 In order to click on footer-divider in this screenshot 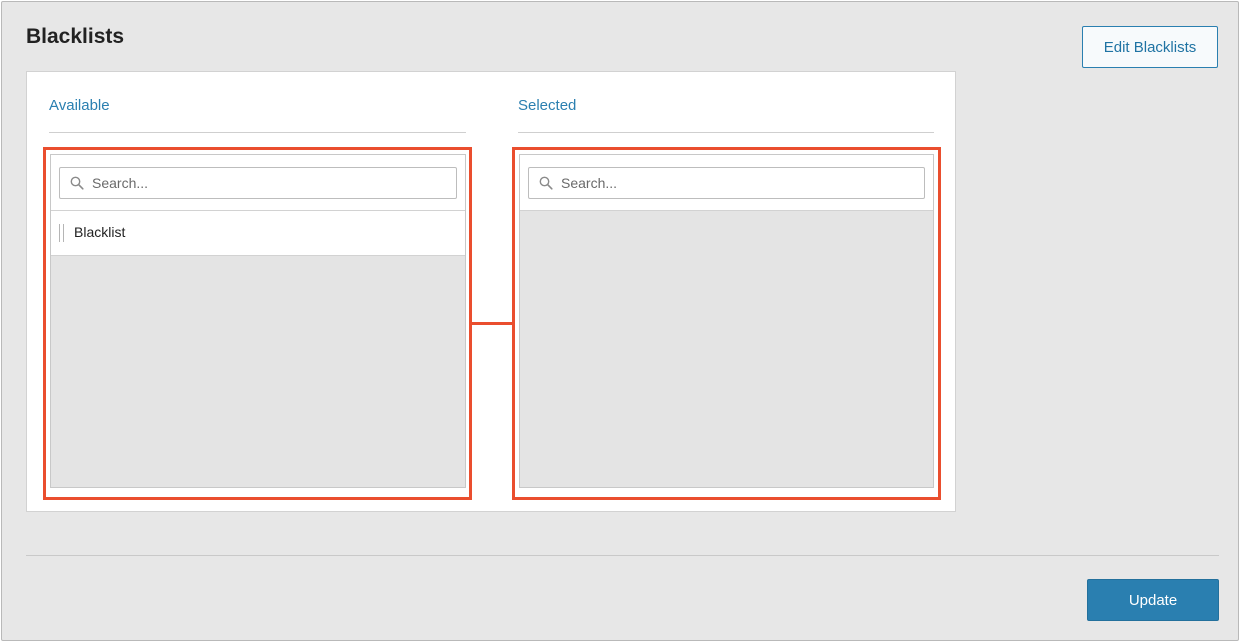, I will do `click(622, 555)`.